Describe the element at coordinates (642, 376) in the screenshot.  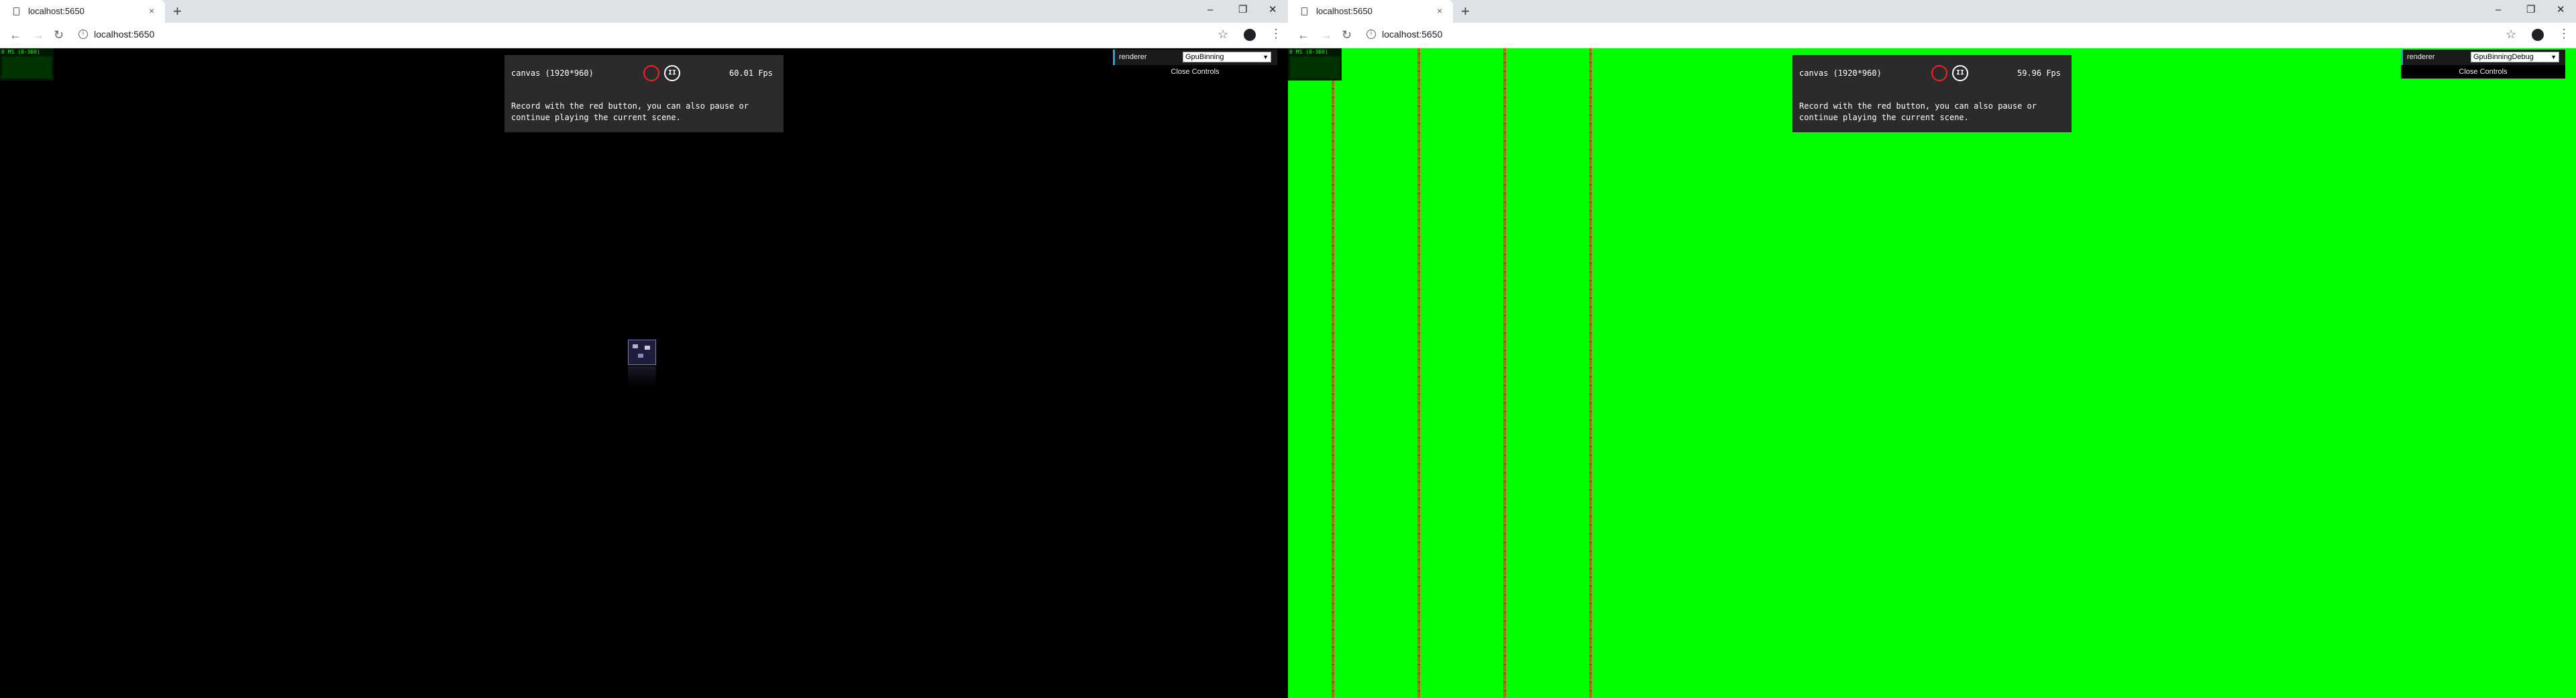
I see `sprite-reflection` at that location.